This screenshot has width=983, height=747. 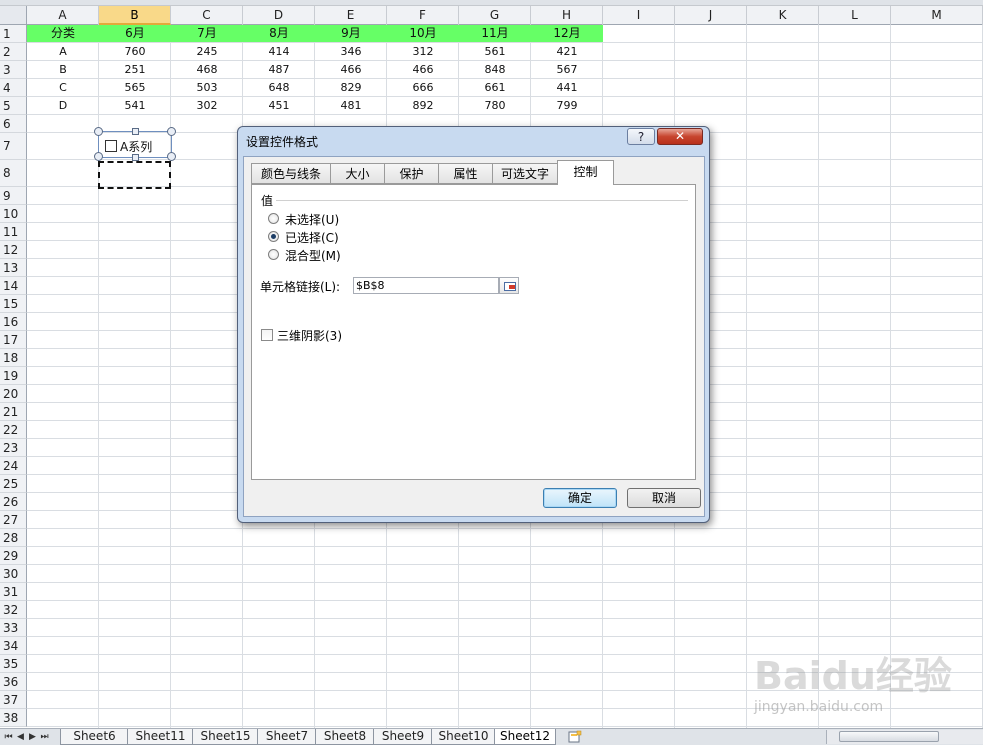 What do you see at coordinates (63, 15) in the screenshot?
I see `column-header-a: A` at bounding box center [63, 15].